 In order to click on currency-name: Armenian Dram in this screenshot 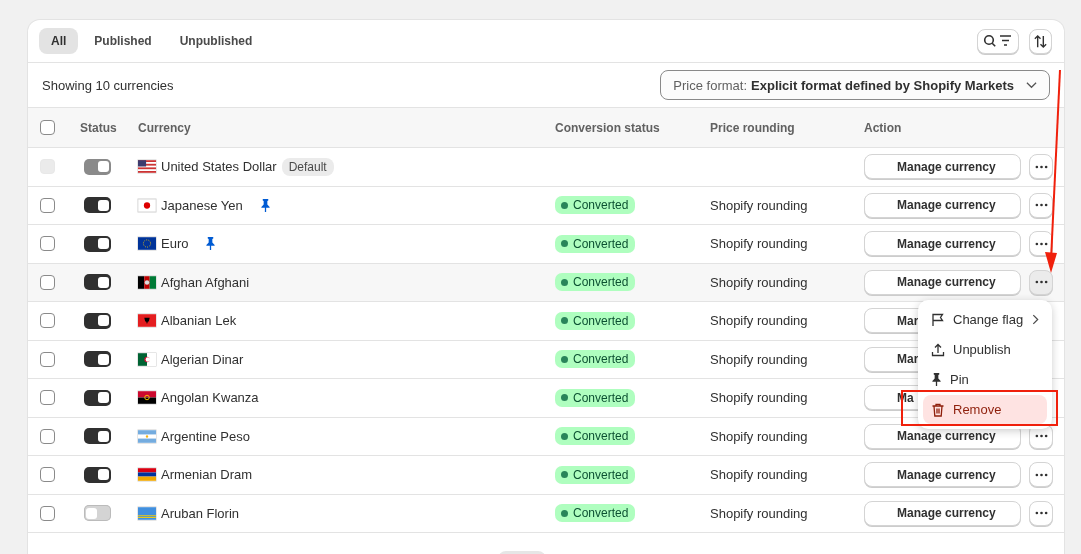, I will do `click(207, 475)`.